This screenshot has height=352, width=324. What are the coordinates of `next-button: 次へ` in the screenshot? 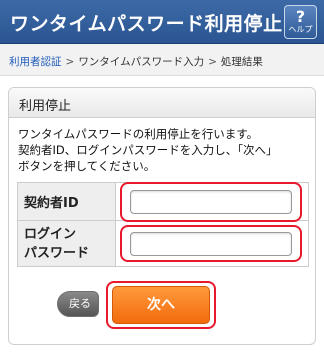 It's located at (161, 305).